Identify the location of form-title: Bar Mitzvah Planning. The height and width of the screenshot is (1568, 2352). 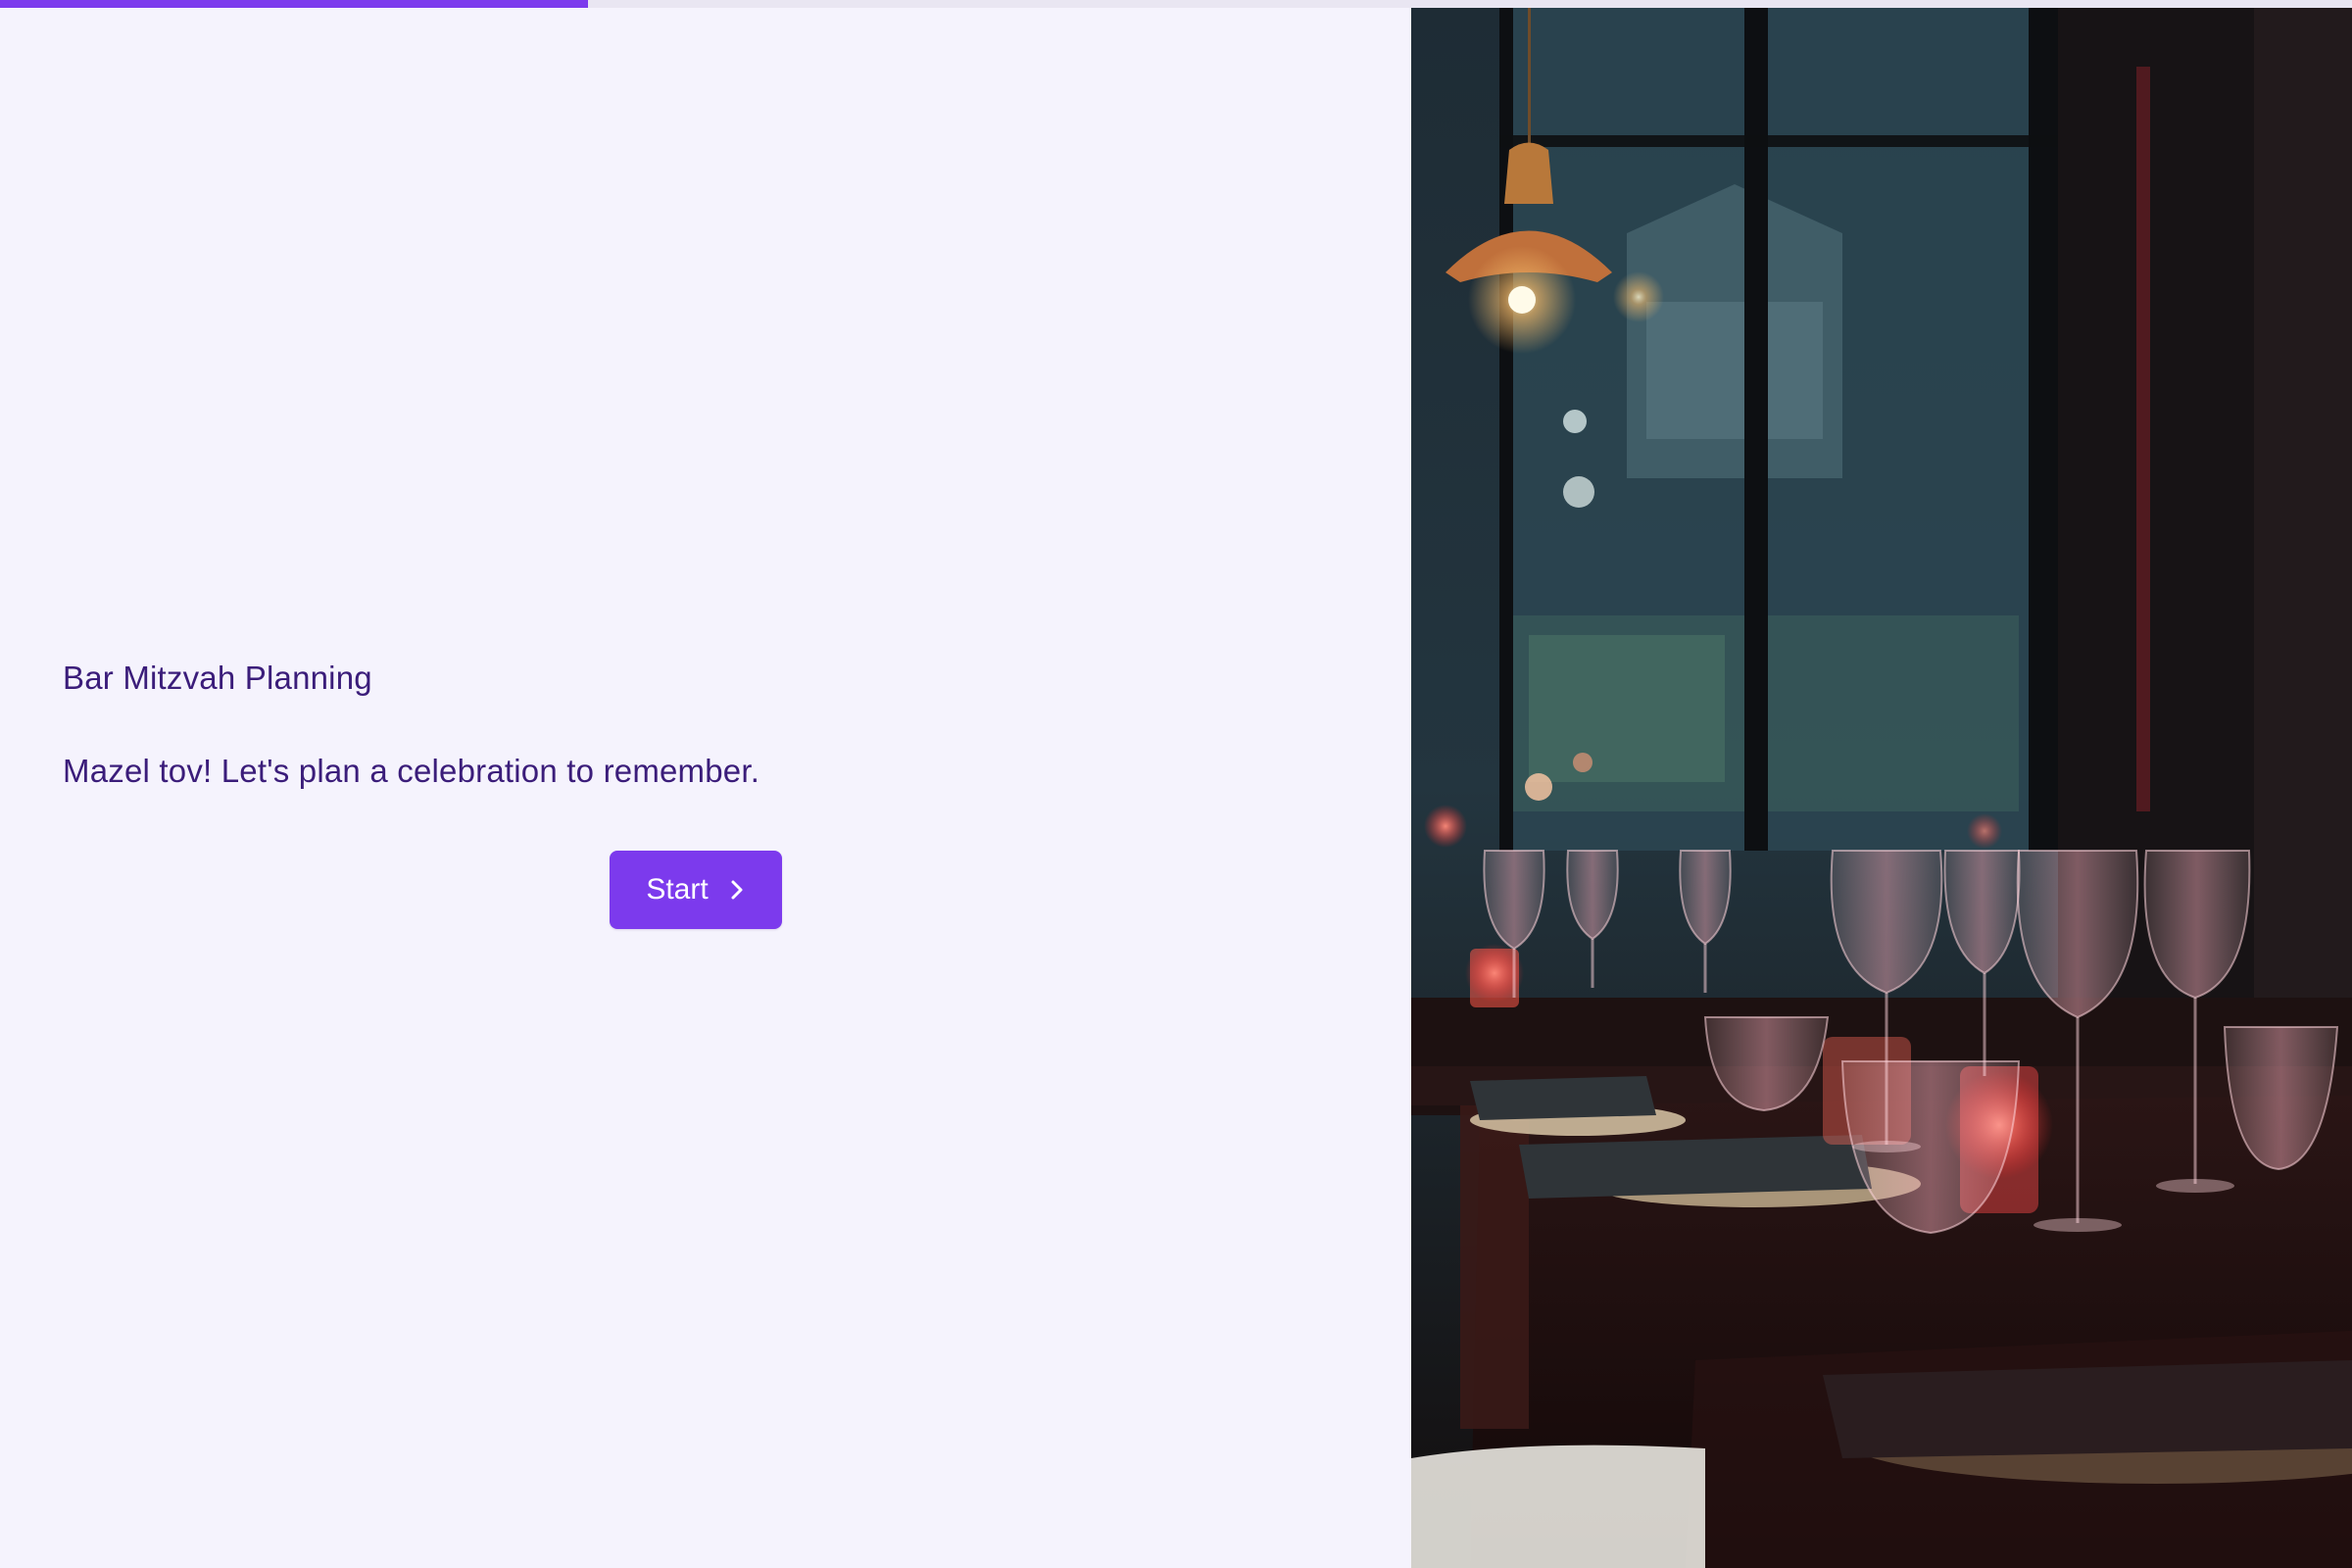
(217, 678).